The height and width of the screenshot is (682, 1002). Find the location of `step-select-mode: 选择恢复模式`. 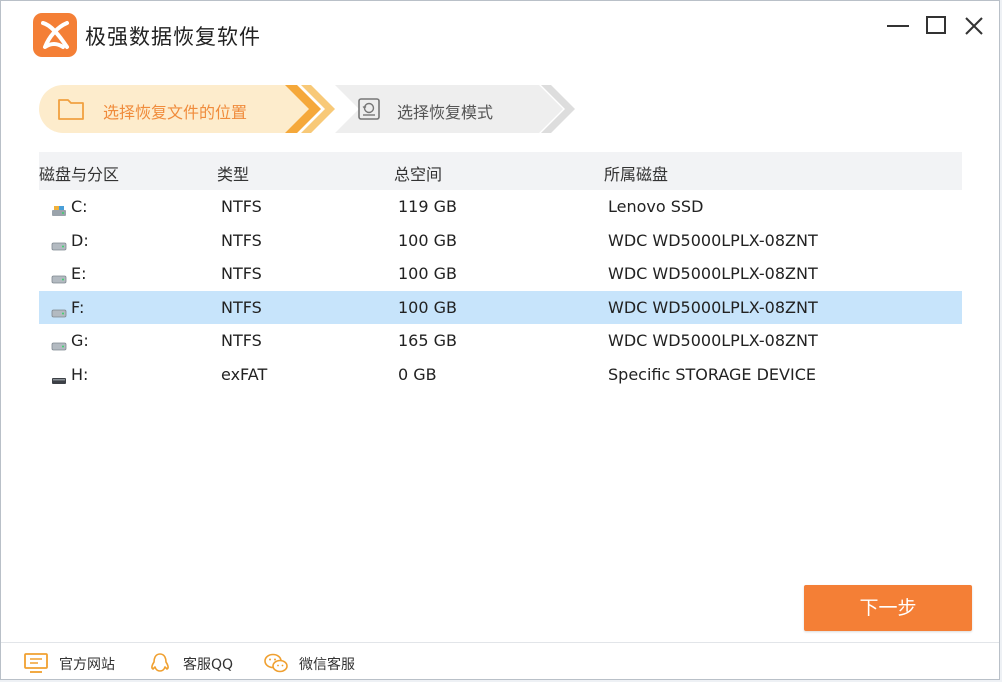

step-select-mode: 选择恢复模式 is located at coordinates (445, 111).